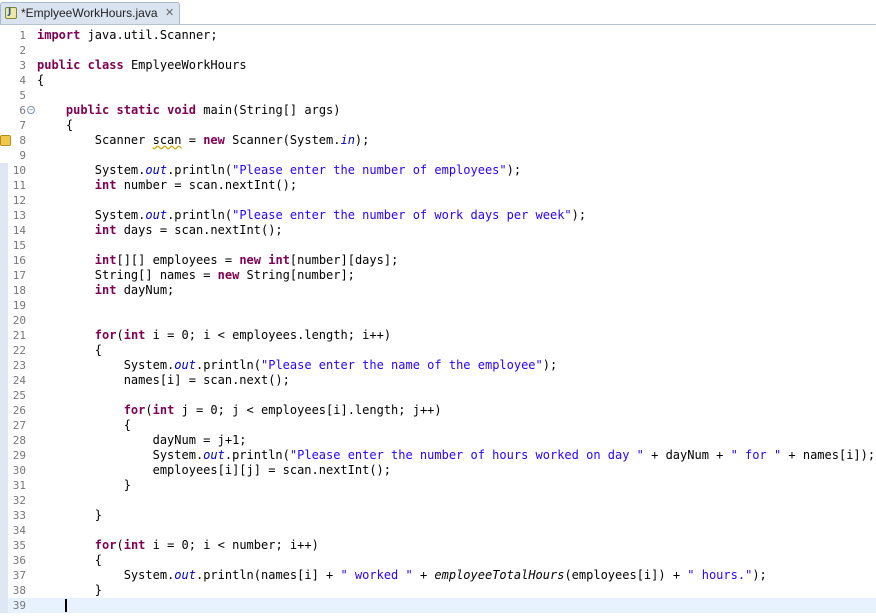 The height and width of the screenshot is (616, 876). I want to click on code-line: 11 int number = scan.nextInt();, so click(438, 185).